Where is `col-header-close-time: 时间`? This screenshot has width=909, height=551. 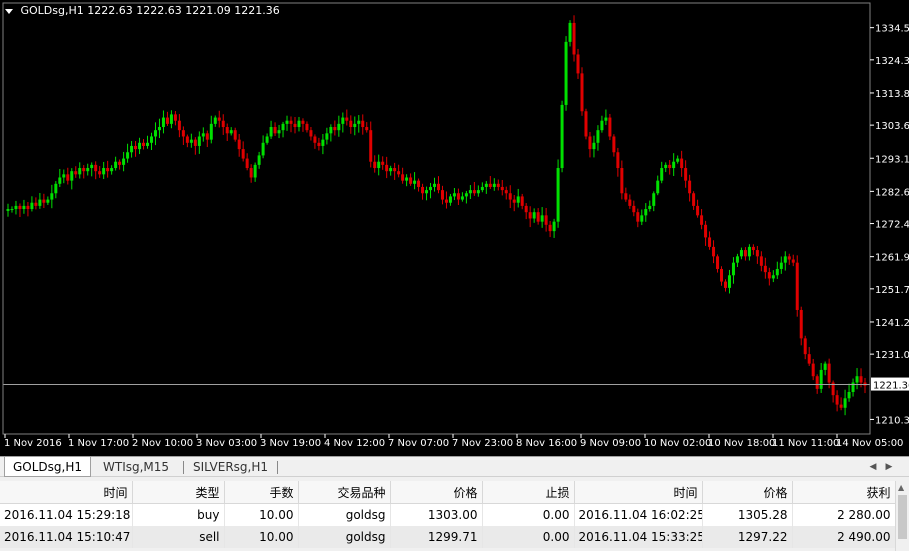
col-header-close-time: 时间 is located at coordinates (638, 492).